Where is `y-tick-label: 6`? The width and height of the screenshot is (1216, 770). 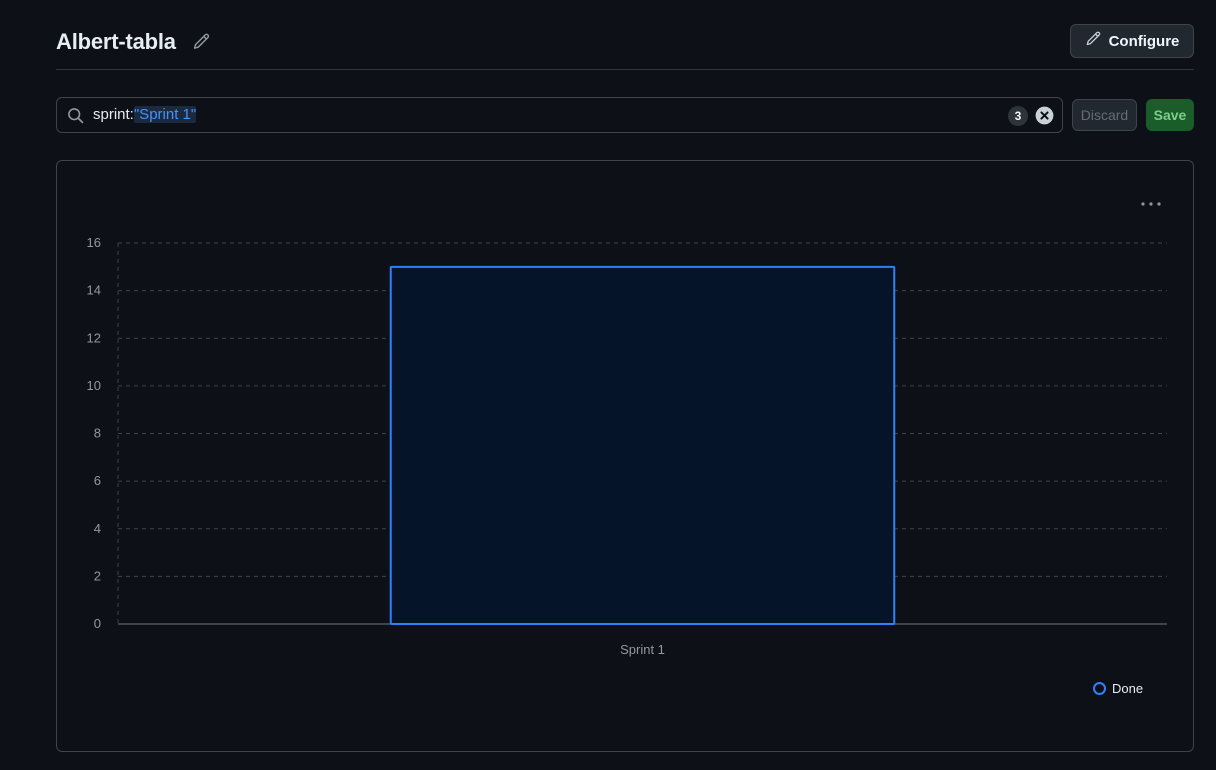
y-tick-label: 6 is located at coordinates (97, 480).